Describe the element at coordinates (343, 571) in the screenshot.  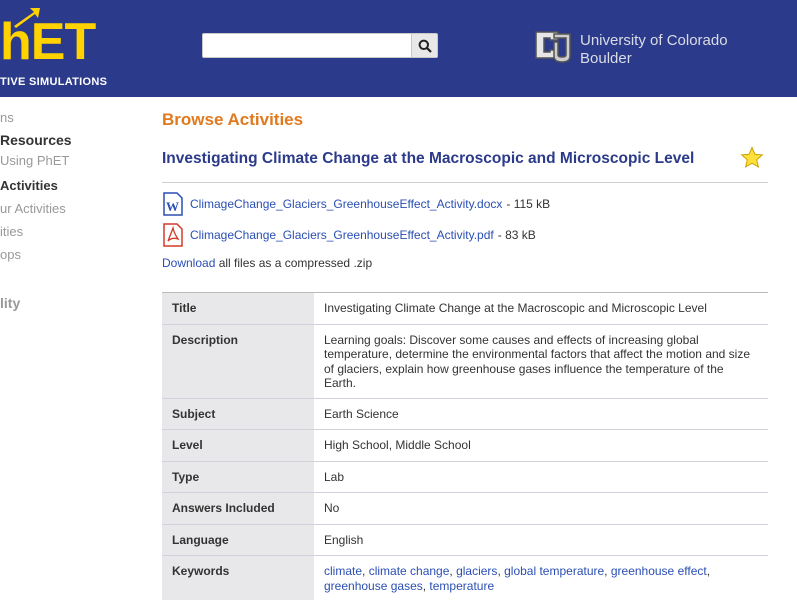
I see `keyword-link: climate` at that location.